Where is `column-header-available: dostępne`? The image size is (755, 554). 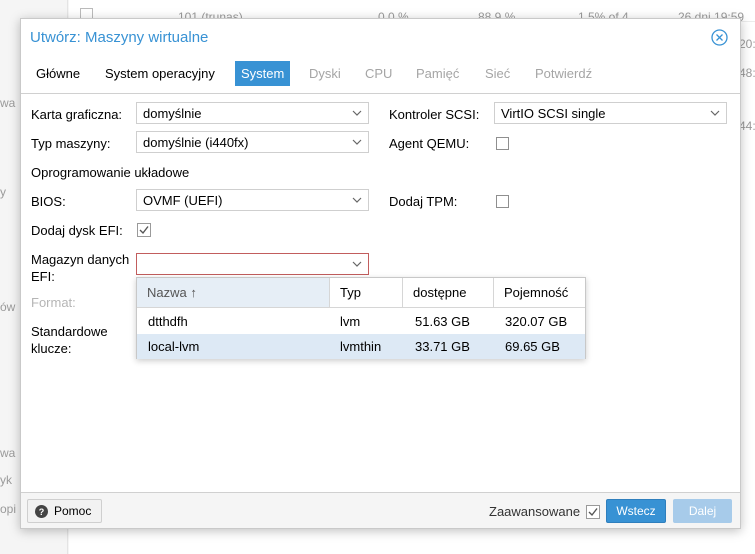 column-header-available: dostępne is located at coordinates (448, 292).